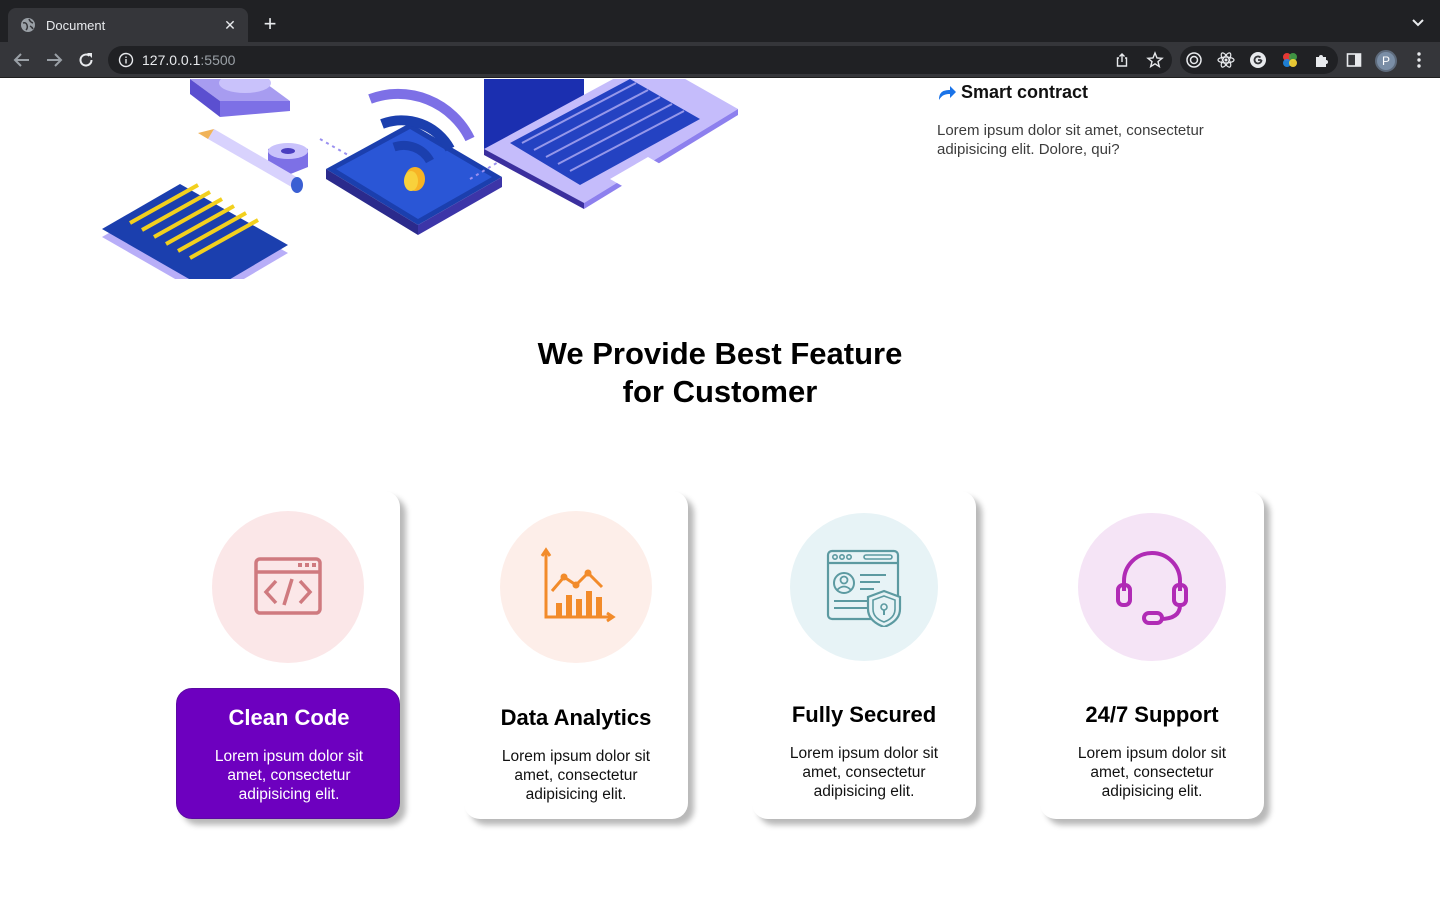 The width and height of the screenshot is (1440, 900). Describe the element at coordinates (28, 25) in the screenshot. I see `globe-icon` at that location.